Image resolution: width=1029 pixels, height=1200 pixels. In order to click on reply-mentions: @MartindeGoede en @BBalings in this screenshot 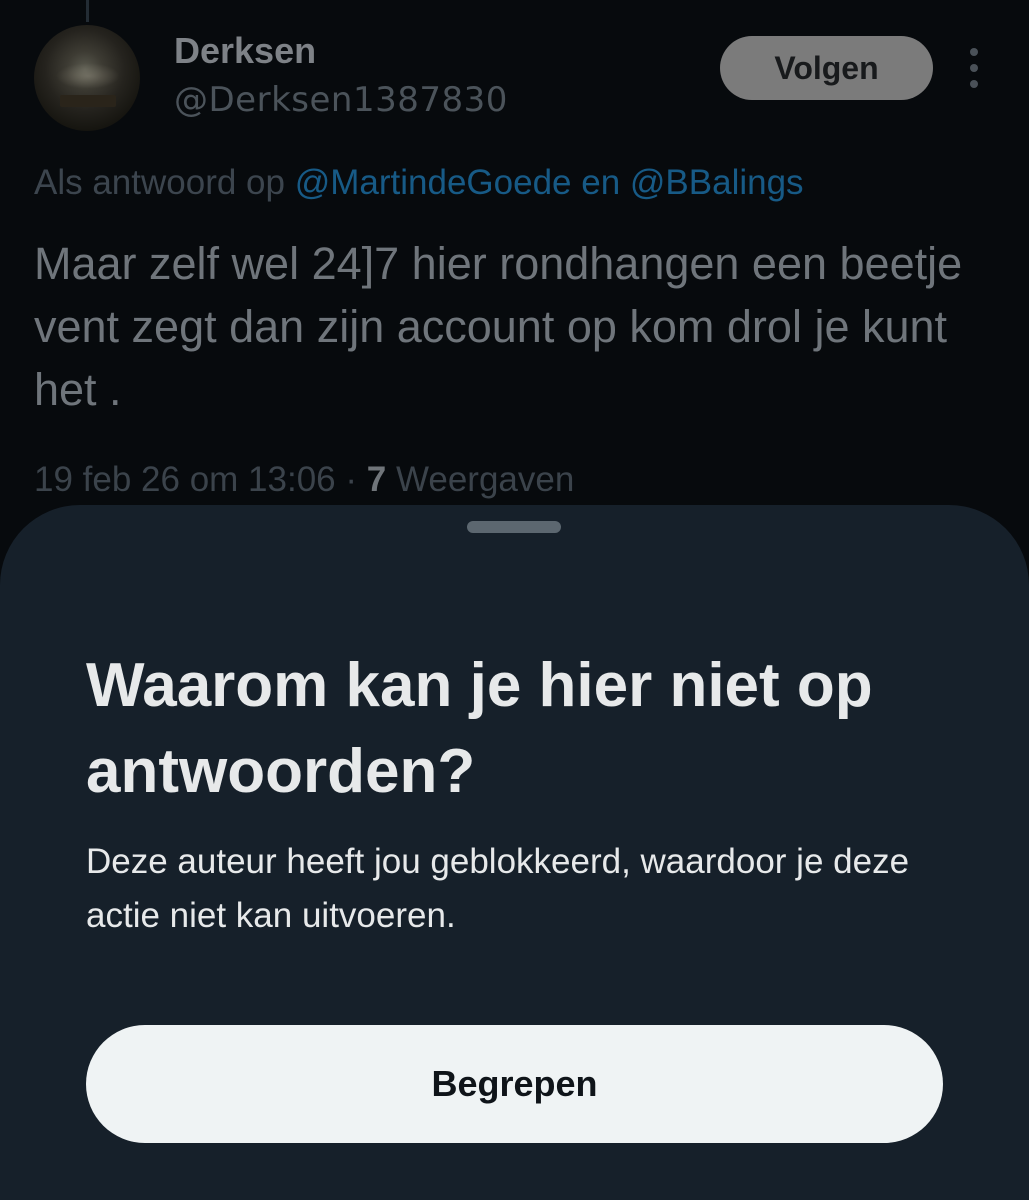, I will do `click(549, 182)`.